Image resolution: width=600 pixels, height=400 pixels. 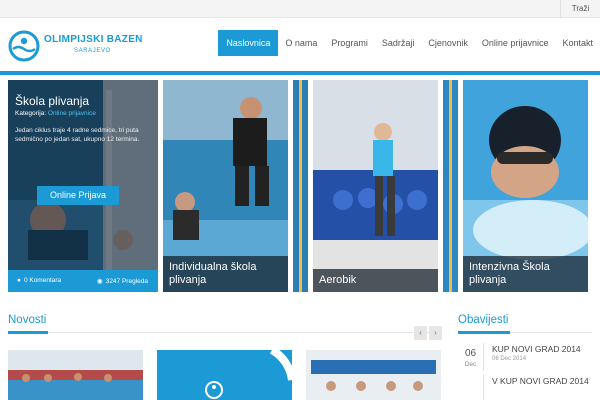 I want to click on notice-title: KUP NOVI GRAD 2014, so click(x=536, y=349).